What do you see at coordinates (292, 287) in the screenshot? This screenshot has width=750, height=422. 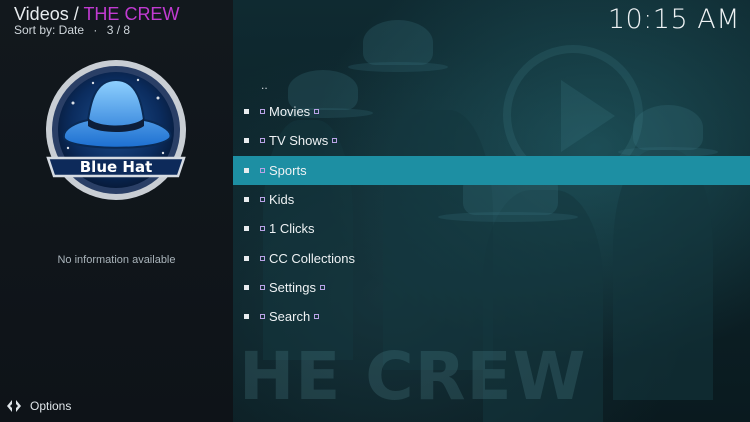 I see `menu-item-label: Settings` at bounding box center [292, 287].